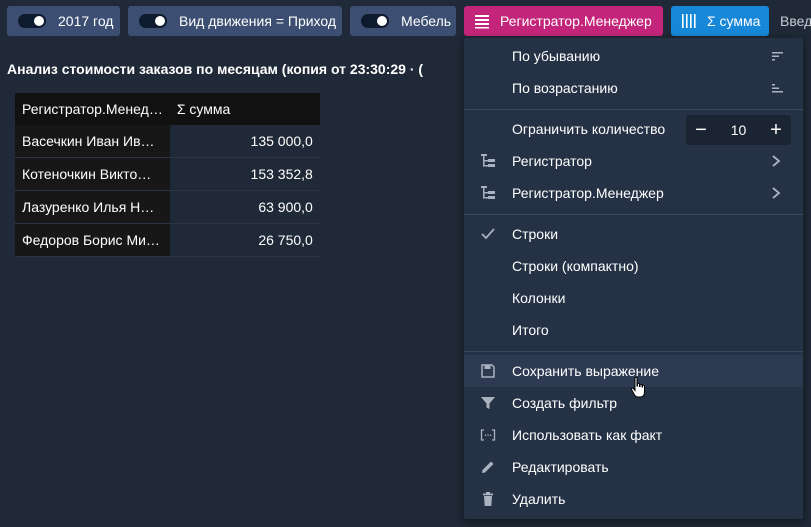  I want to click on table-row: Федоров Борис Ми… 26 750,0, so click(167, 240).